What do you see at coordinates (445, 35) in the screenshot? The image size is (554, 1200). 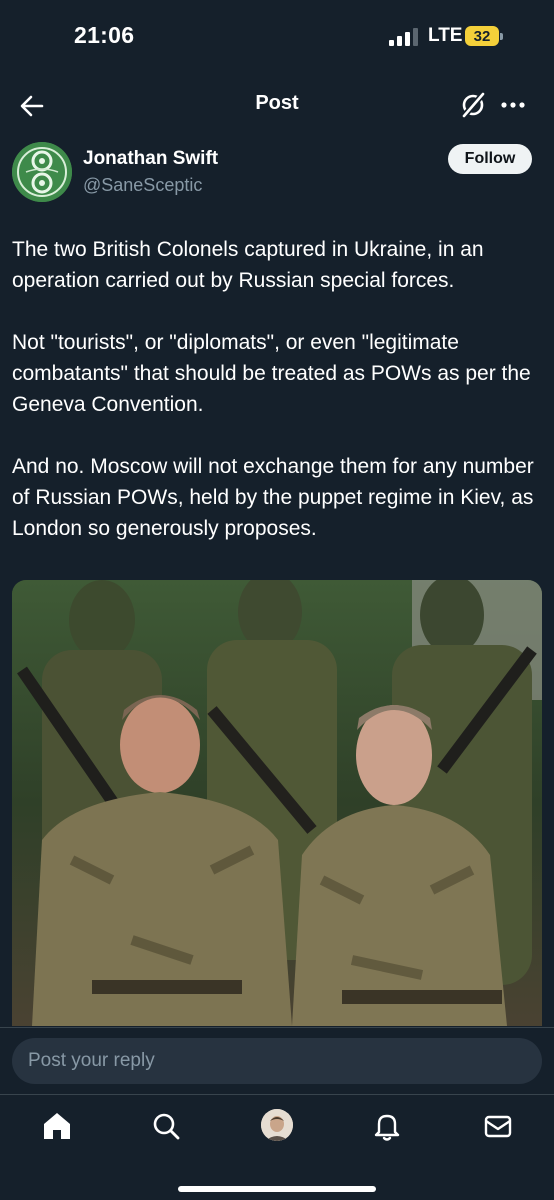 I see `network-type: LTE` at bounding box center [445, 35].